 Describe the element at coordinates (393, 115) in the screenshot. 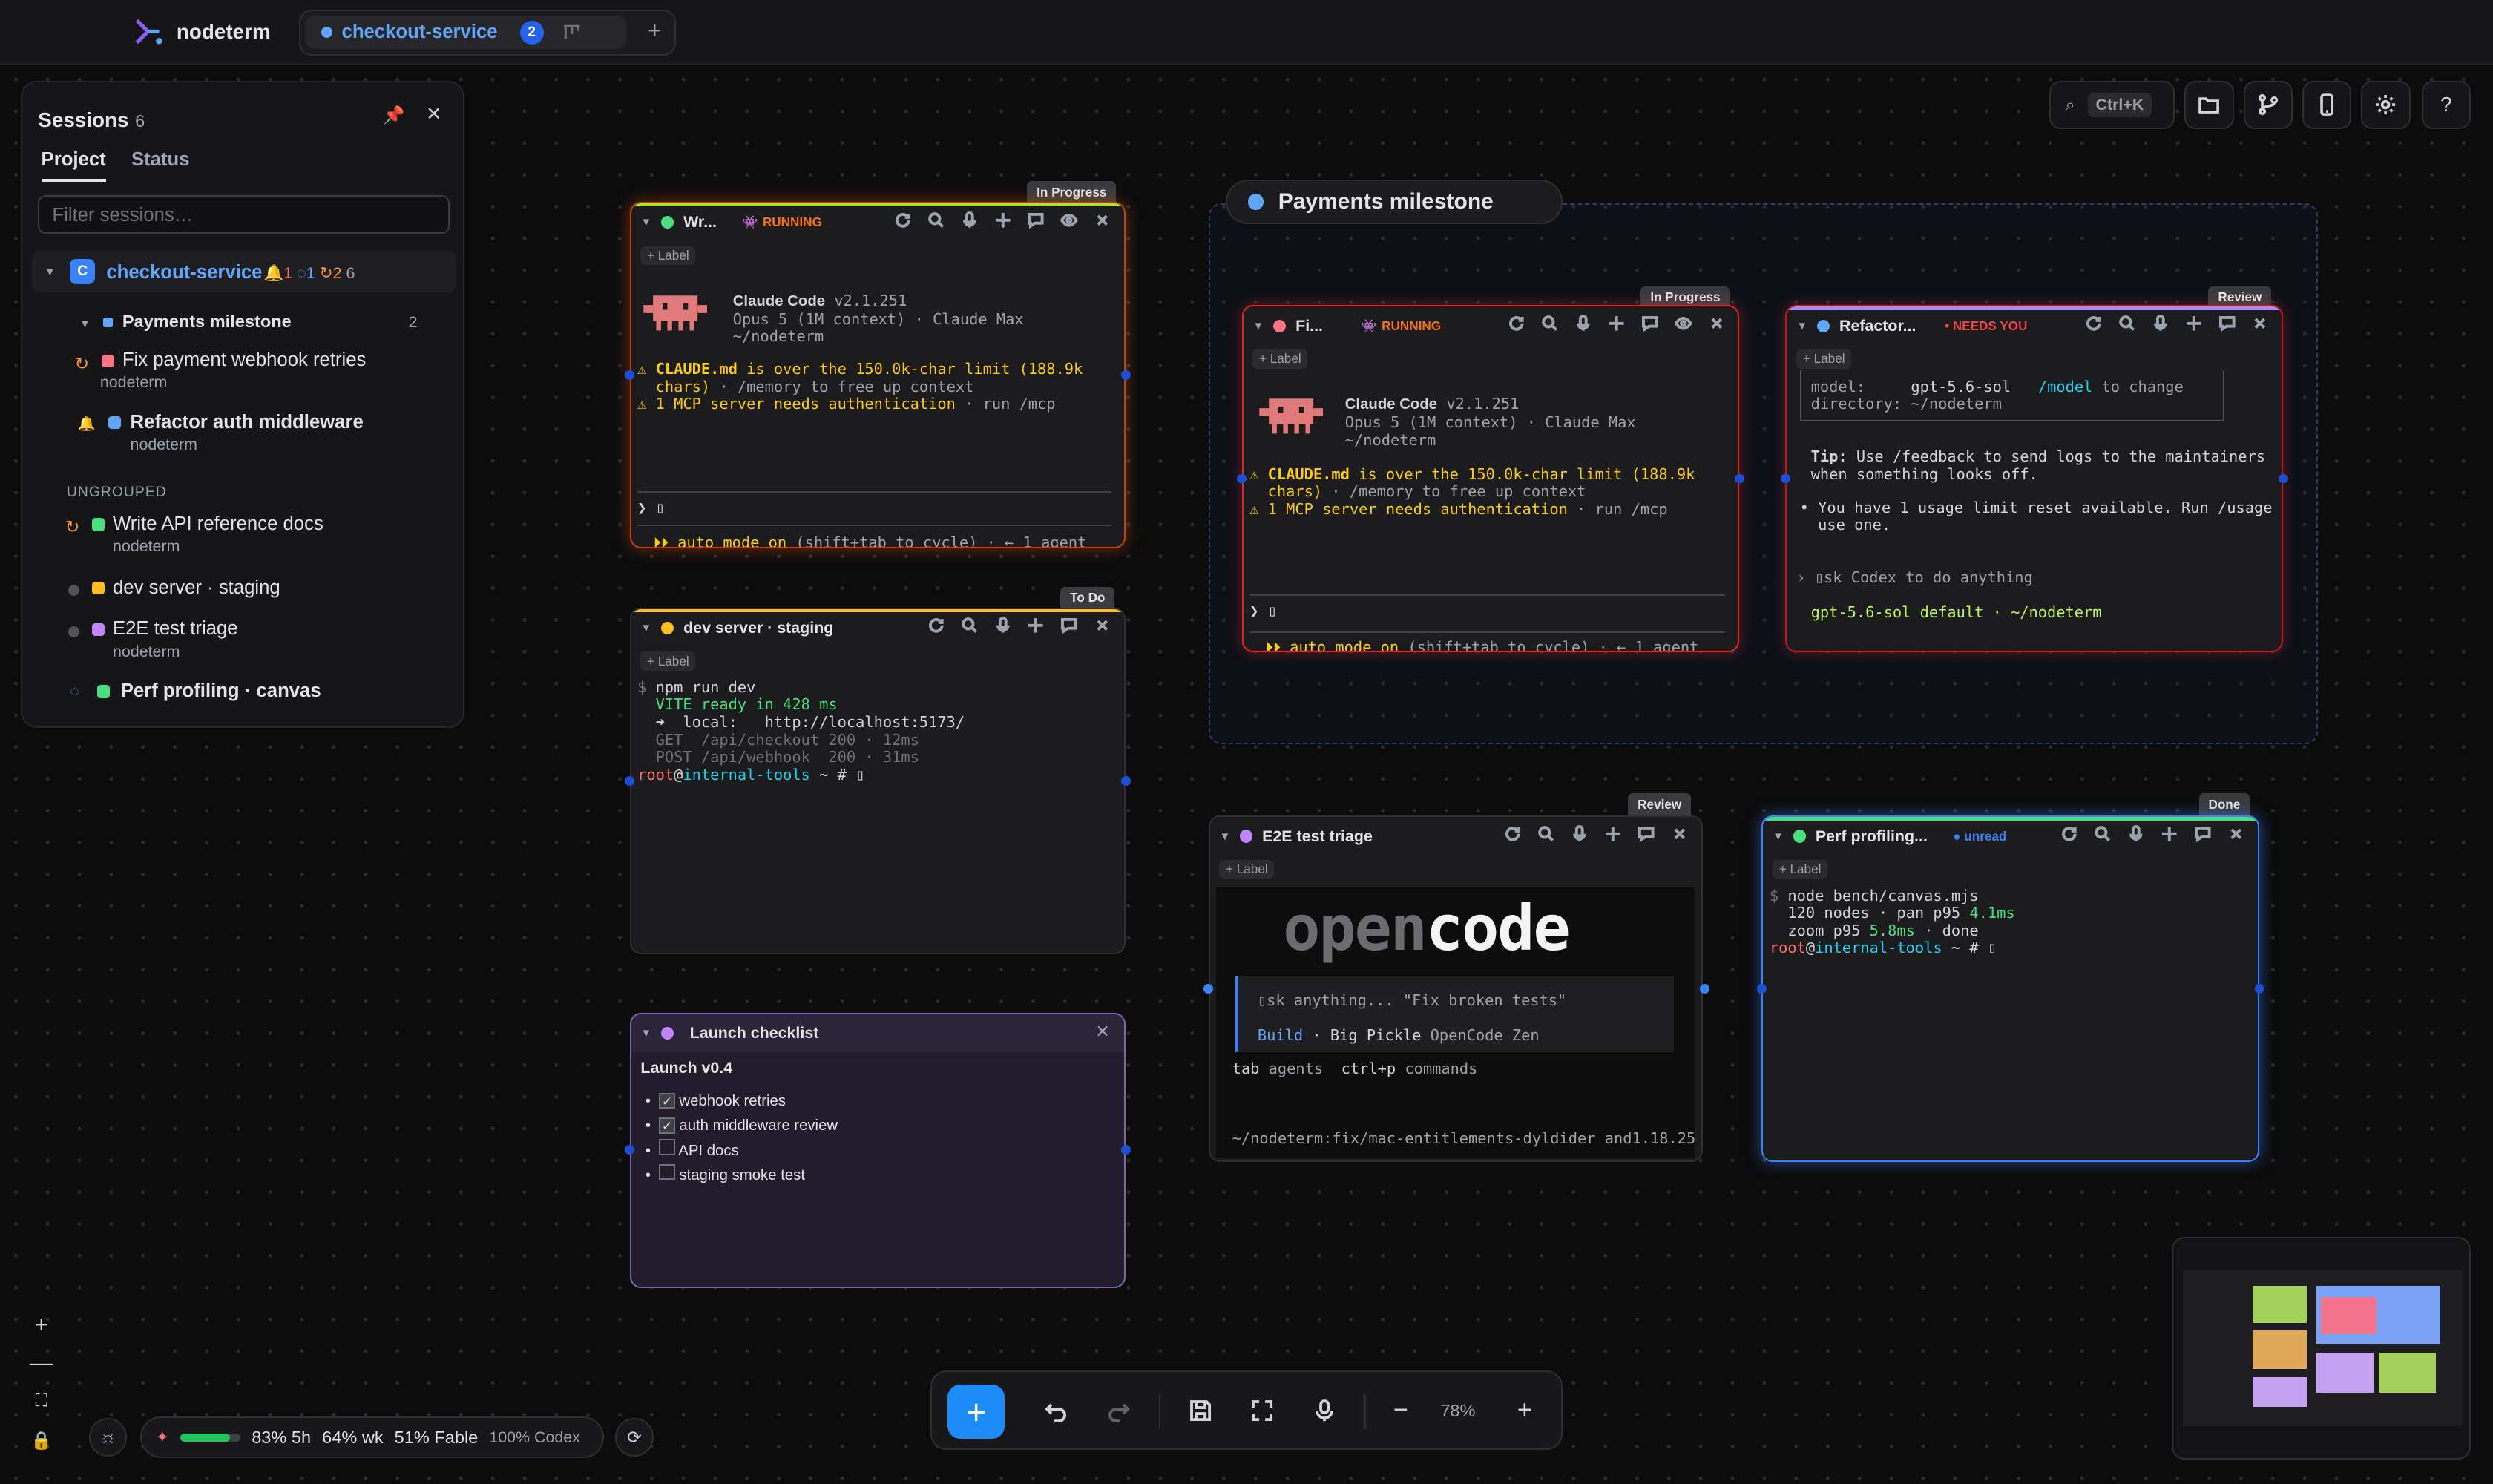

I see `pin-icon: 📌` at that location.